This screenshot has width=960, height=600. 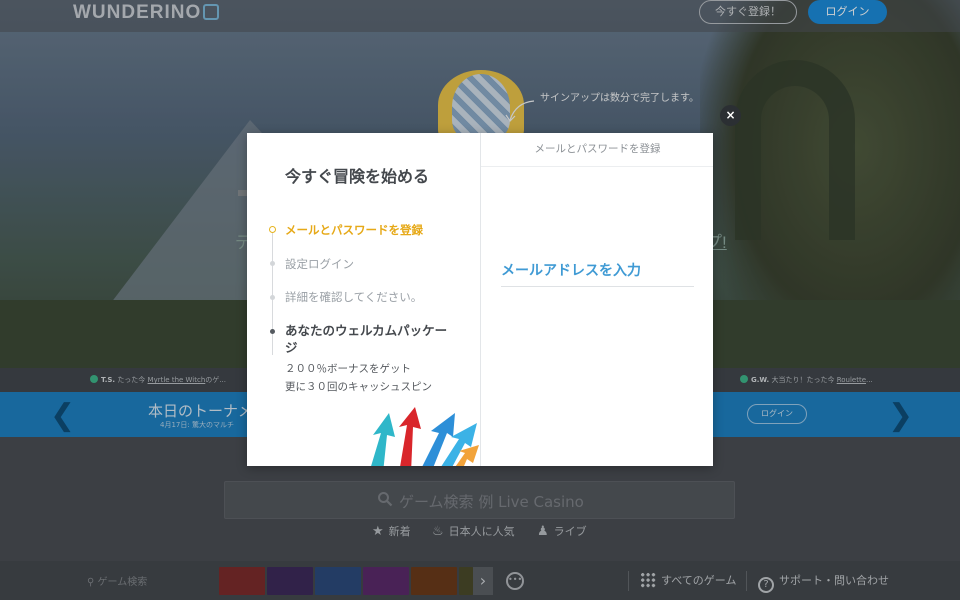 What do you see at coordinates (272, 292) in the screenshot?
I see `steps-line` at bounding box center [272, 292].